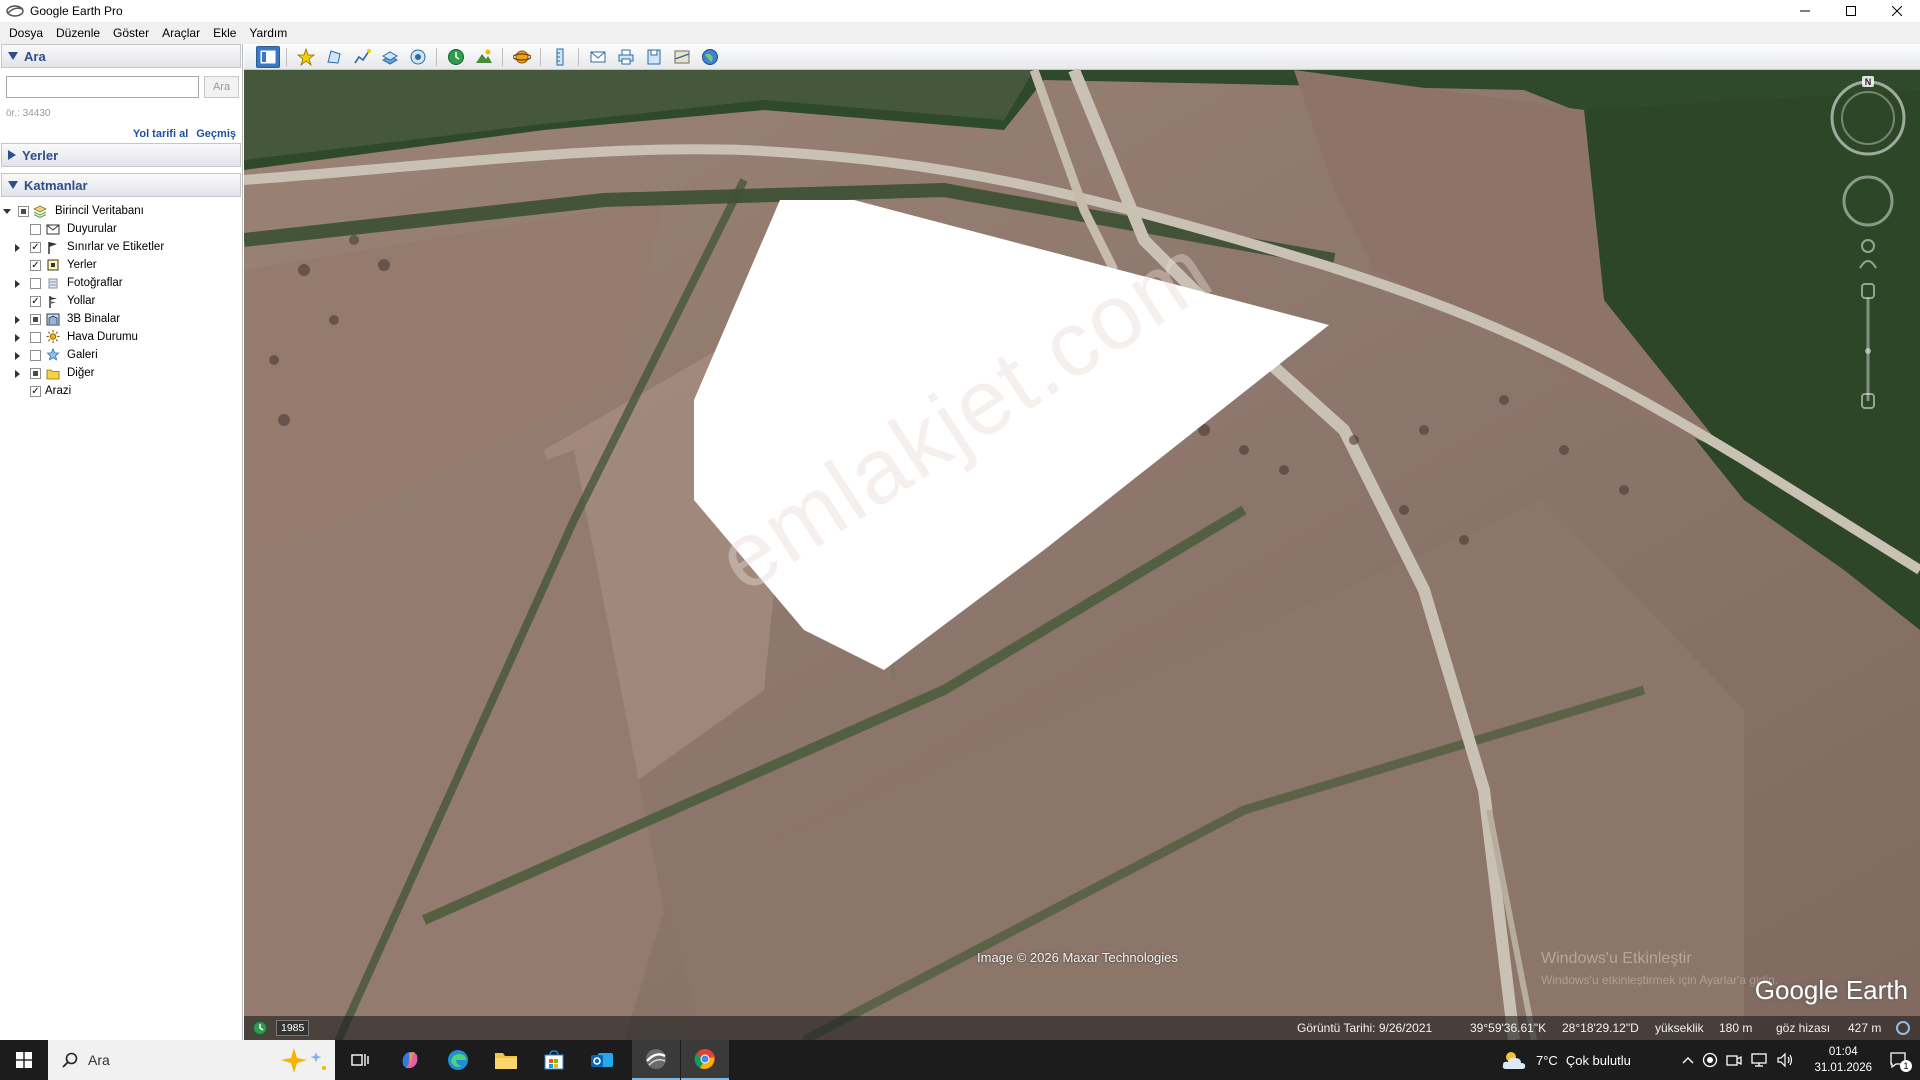 The width and height of the screenshot is (1920, 1080). I want to click on microsoft-store-app, so click(554, 1060).